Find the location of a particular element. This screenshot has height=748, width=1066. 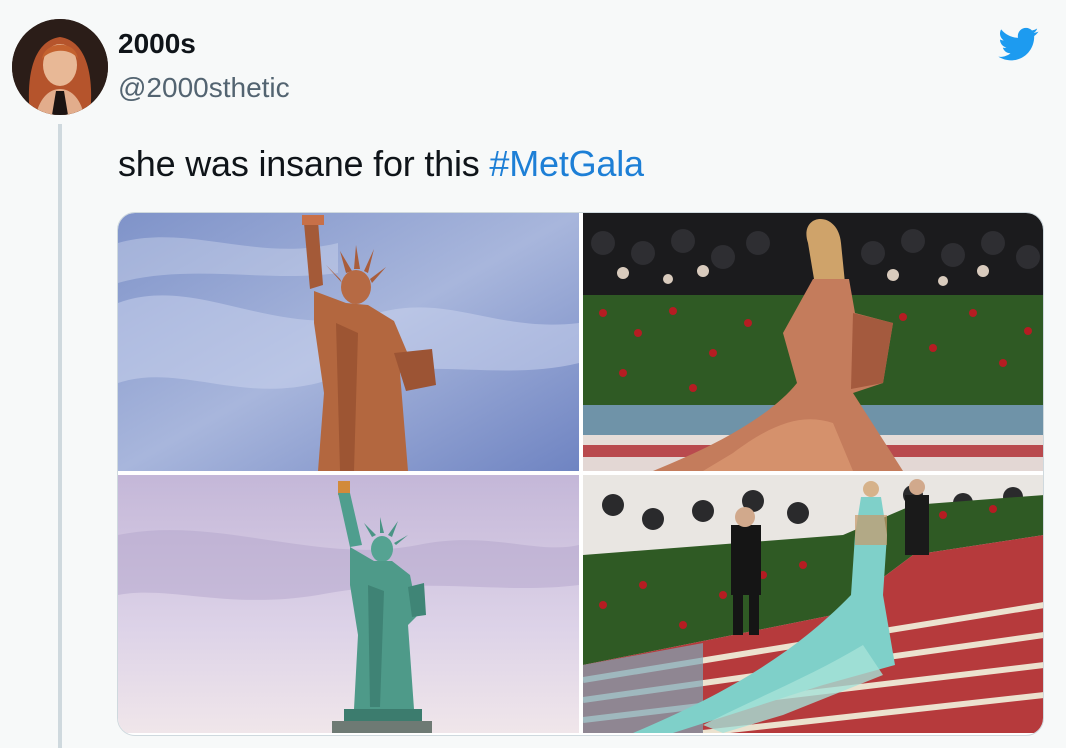

photo-gala-turquoise-gown is located at coordinates (813, 604).